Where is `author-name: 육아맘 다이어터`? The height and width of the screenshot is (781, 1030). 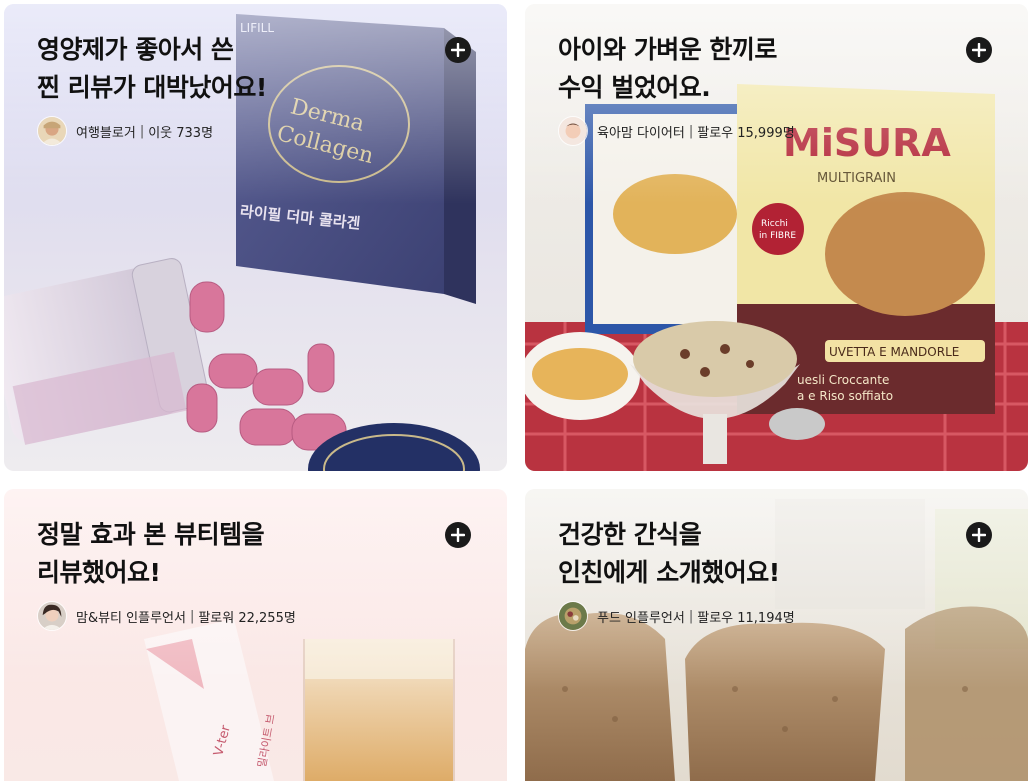
author-name: 육아맘 다이어터 is located at coordinates (641, 133).